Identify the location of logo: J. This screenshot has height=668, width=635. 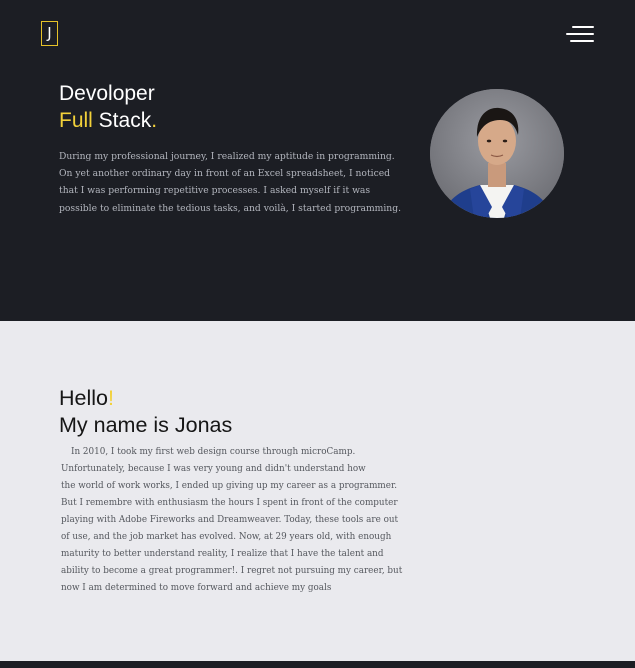
(49, 33).